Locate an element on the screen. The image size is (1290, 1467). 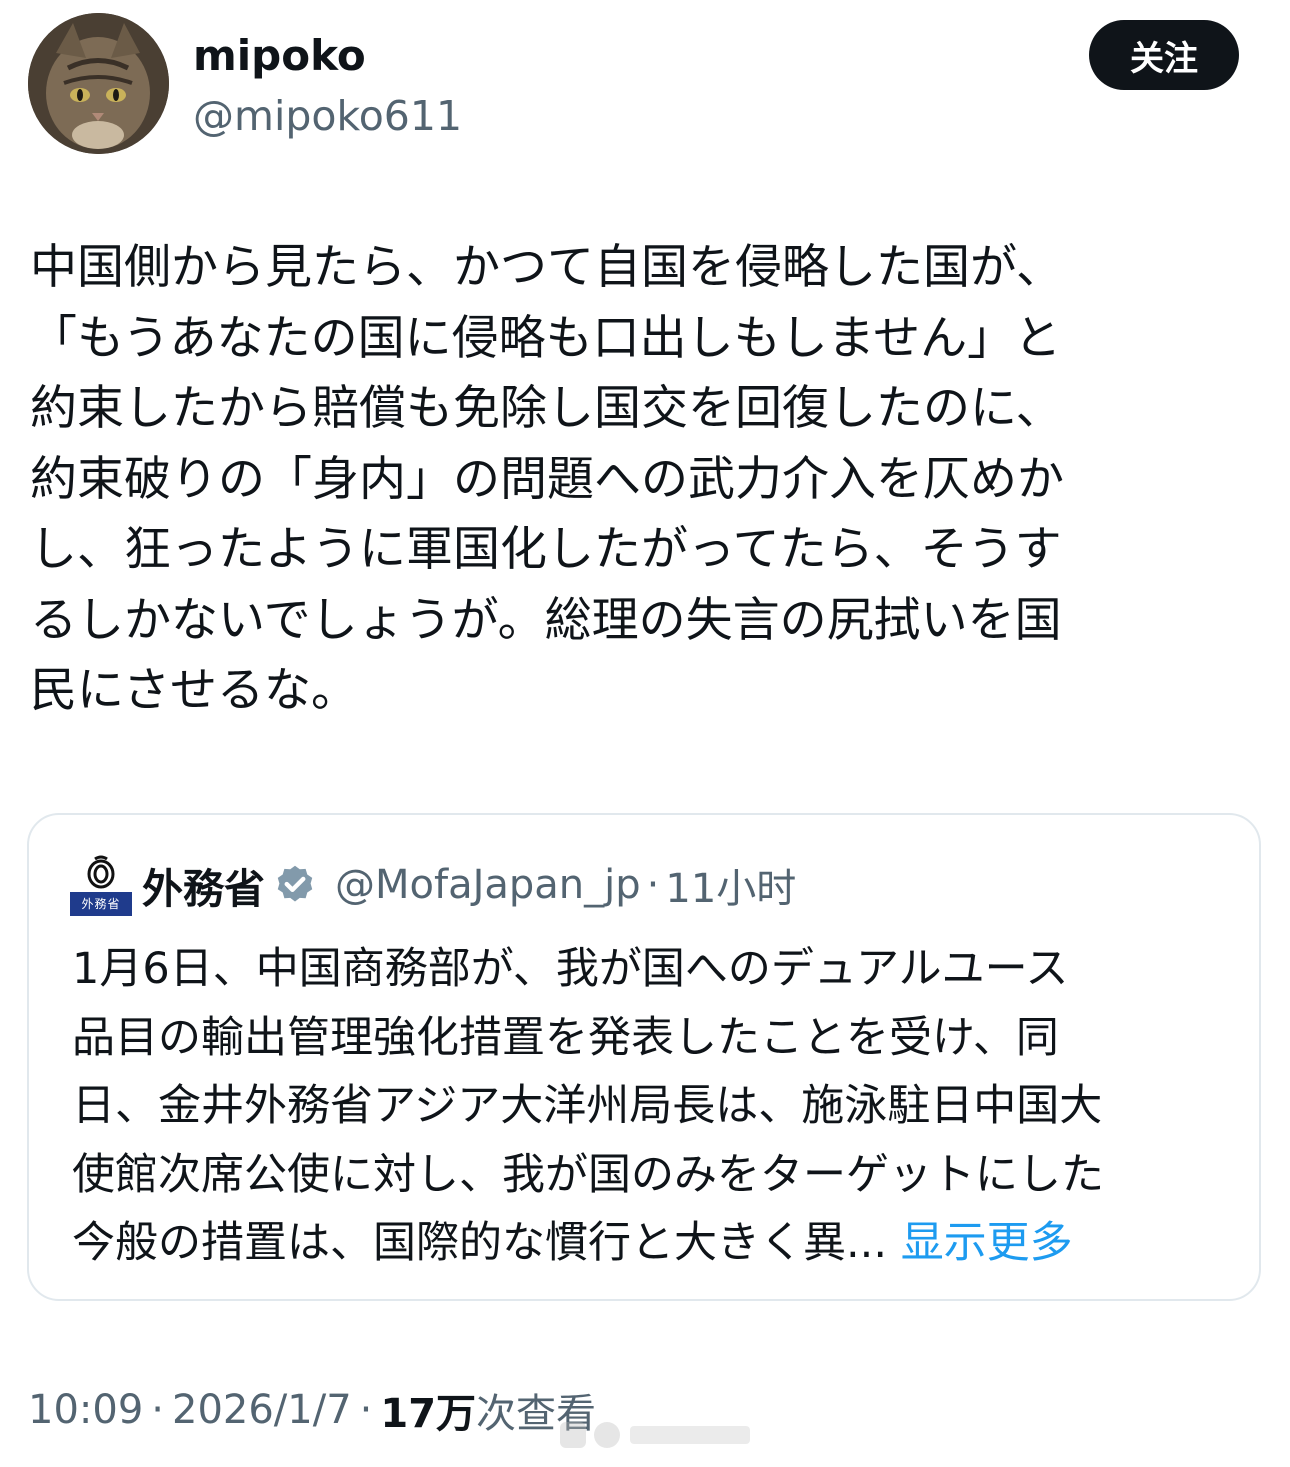
show-more-link: 显示更多 is located at coordinates (987, 1243).